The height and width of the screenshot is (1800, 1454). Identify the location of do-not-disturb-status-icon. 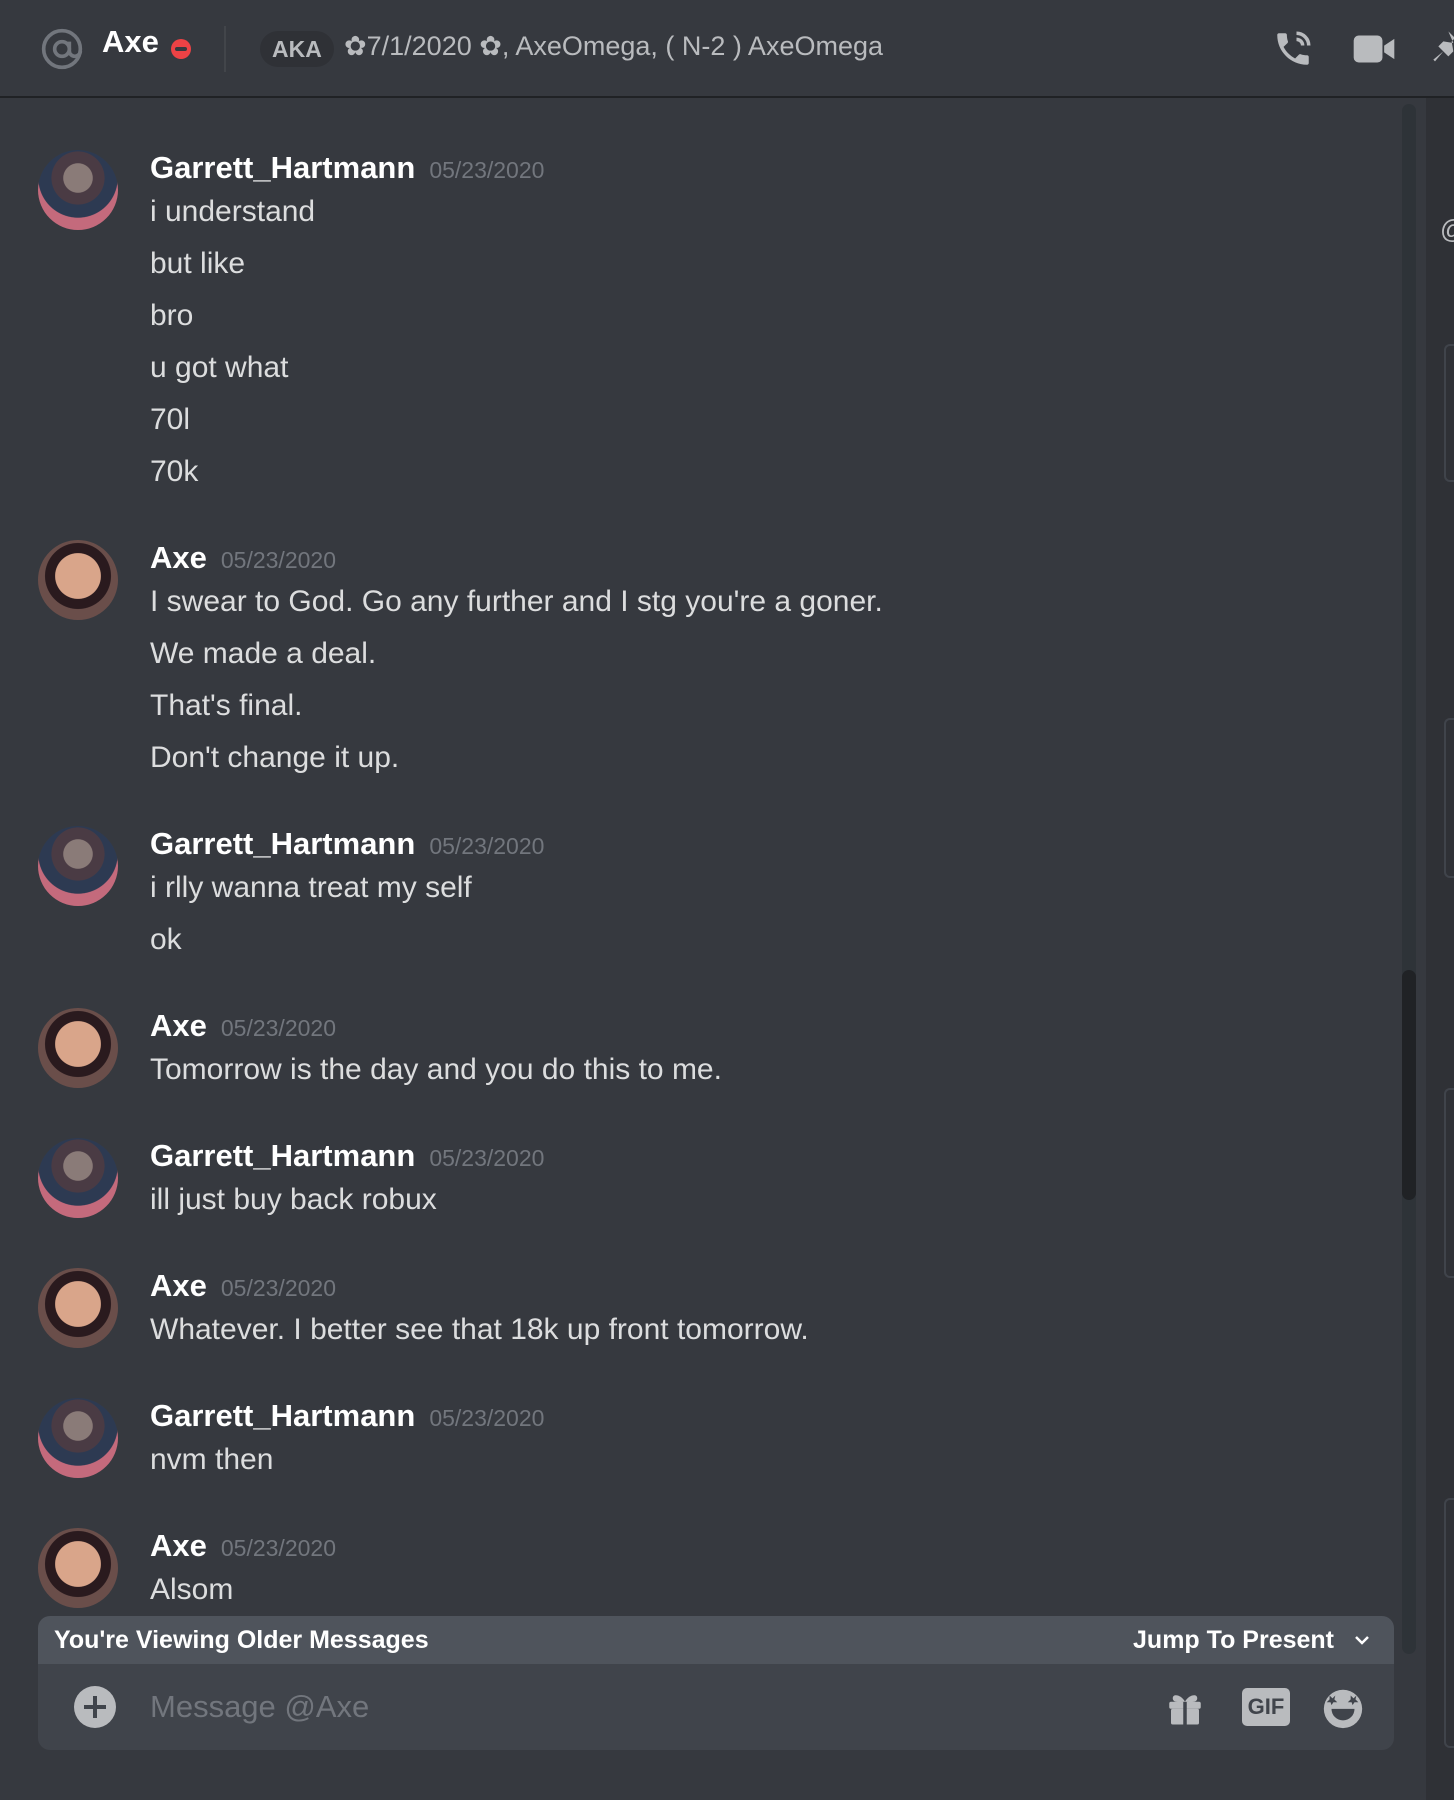
(181, 49).